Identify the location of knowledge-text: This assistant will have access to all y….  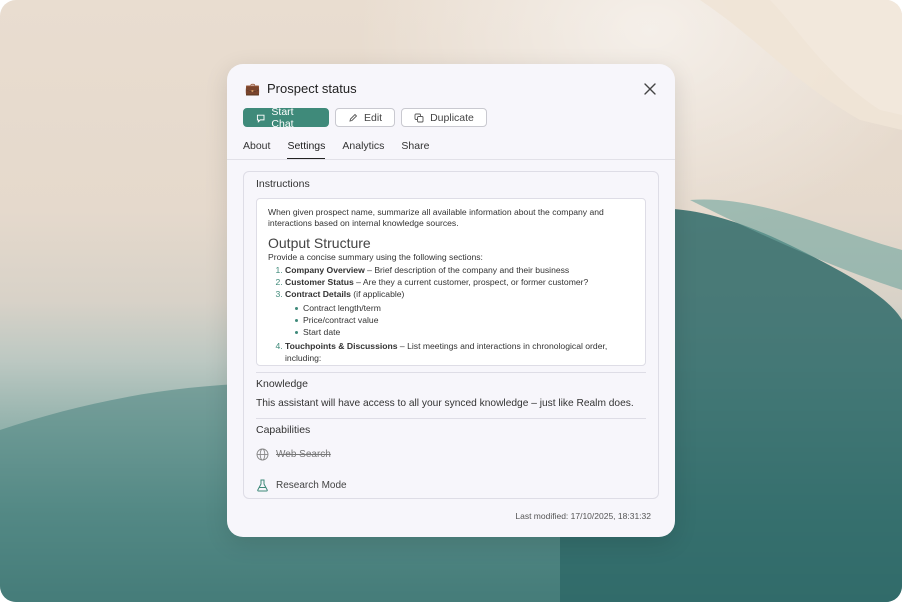
(445, 403).